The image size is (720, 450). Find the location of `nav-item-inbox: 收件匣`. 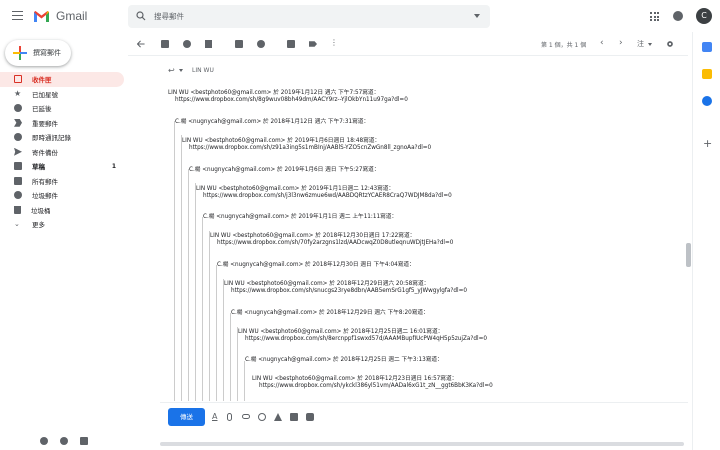

nav-item-inbox: 收件匣 is located at coordinates (62, 79).